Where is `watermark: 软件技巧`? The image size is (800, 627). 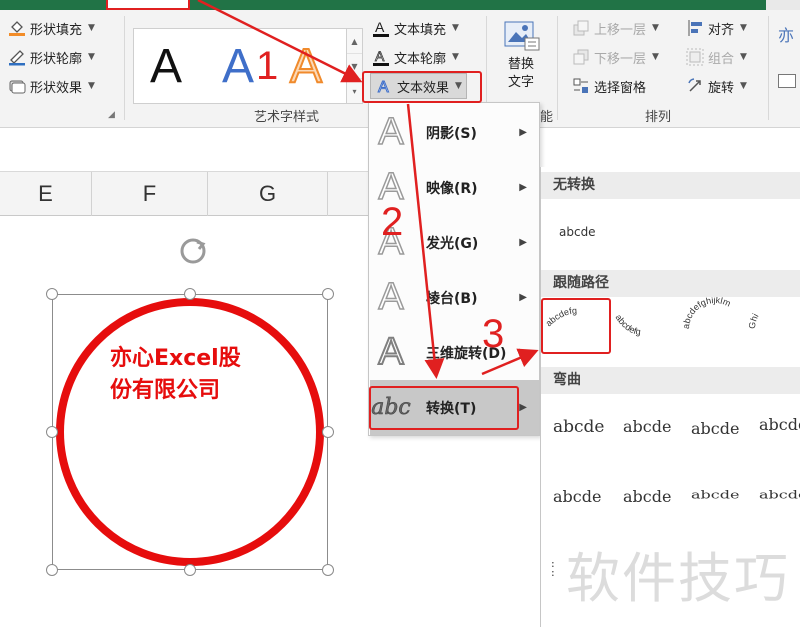
watermark: 软件技巧 is located at coordinates (678, 578).